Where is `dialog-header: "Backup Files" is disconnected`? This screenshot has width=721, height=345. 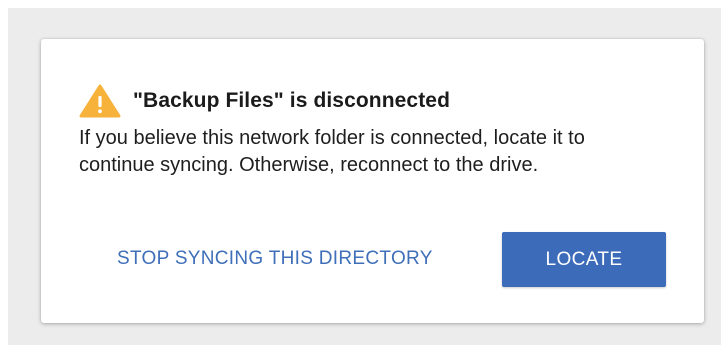 dialog-header: "Backup Files" is disconnected is located at coordinates (265, 101).